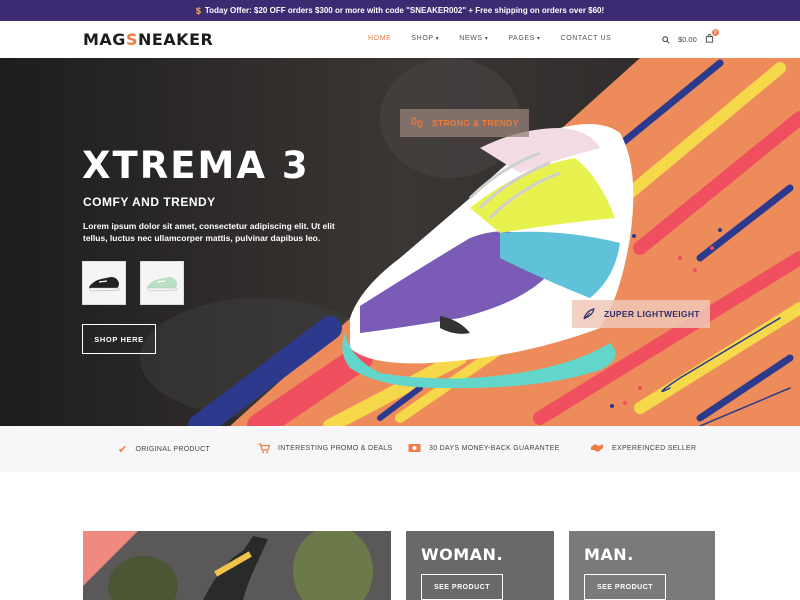 The image size is (800, 600). I want to click on check-icon: ✔, so click(123, 450).